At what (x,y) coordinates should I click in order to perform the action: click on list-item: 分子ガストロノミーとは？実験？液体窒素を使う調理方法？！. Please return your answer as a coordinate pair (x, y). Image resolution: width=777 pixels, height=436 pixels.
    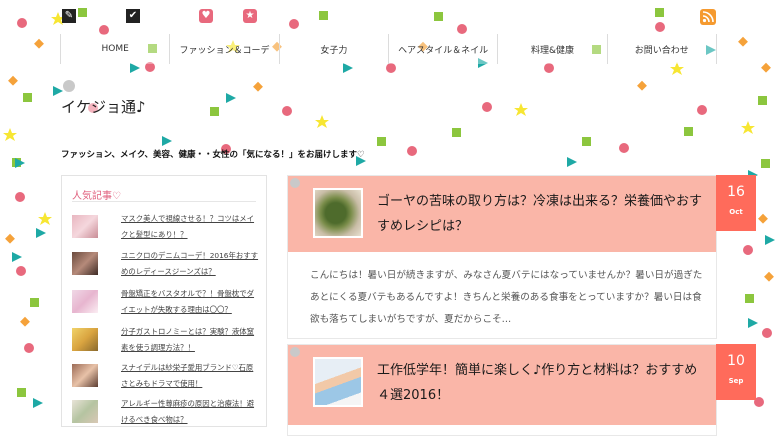
    Looking at the image, I should click on (167, 341).